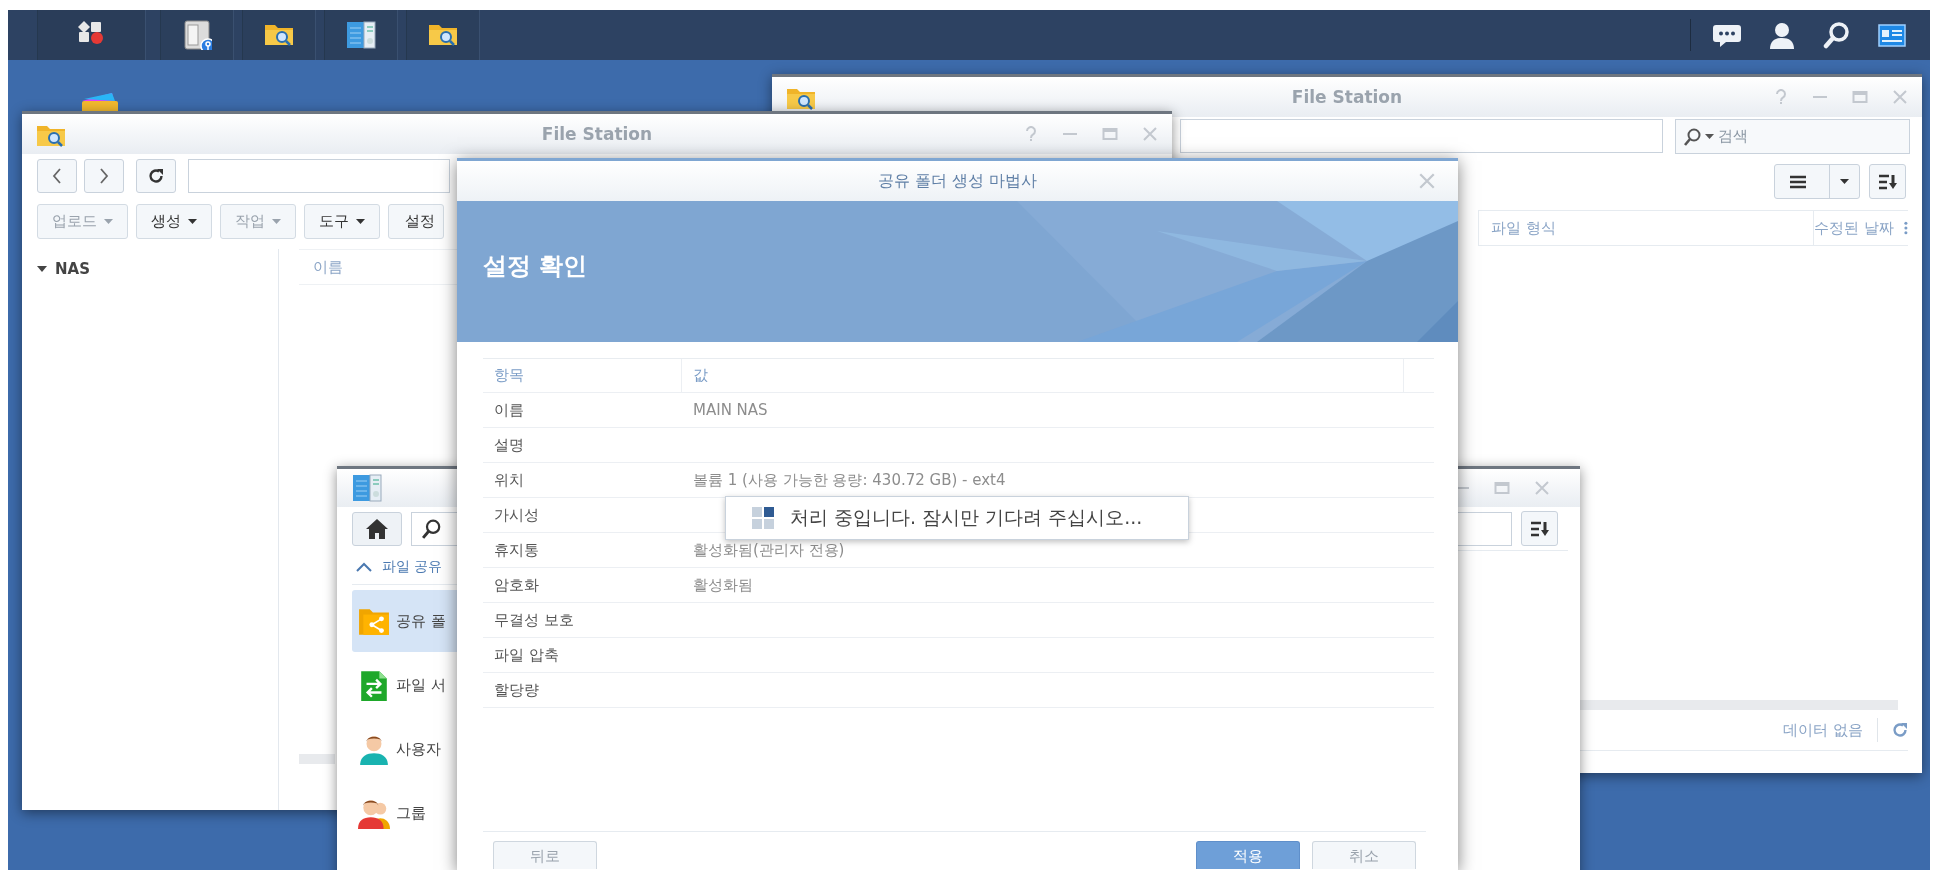 The width and height of the screenshot is (1938, 870). What do you see at coordinates (1798, 181) in the screenshot?
I see `list-icon` at bounding box center [1798, 181].